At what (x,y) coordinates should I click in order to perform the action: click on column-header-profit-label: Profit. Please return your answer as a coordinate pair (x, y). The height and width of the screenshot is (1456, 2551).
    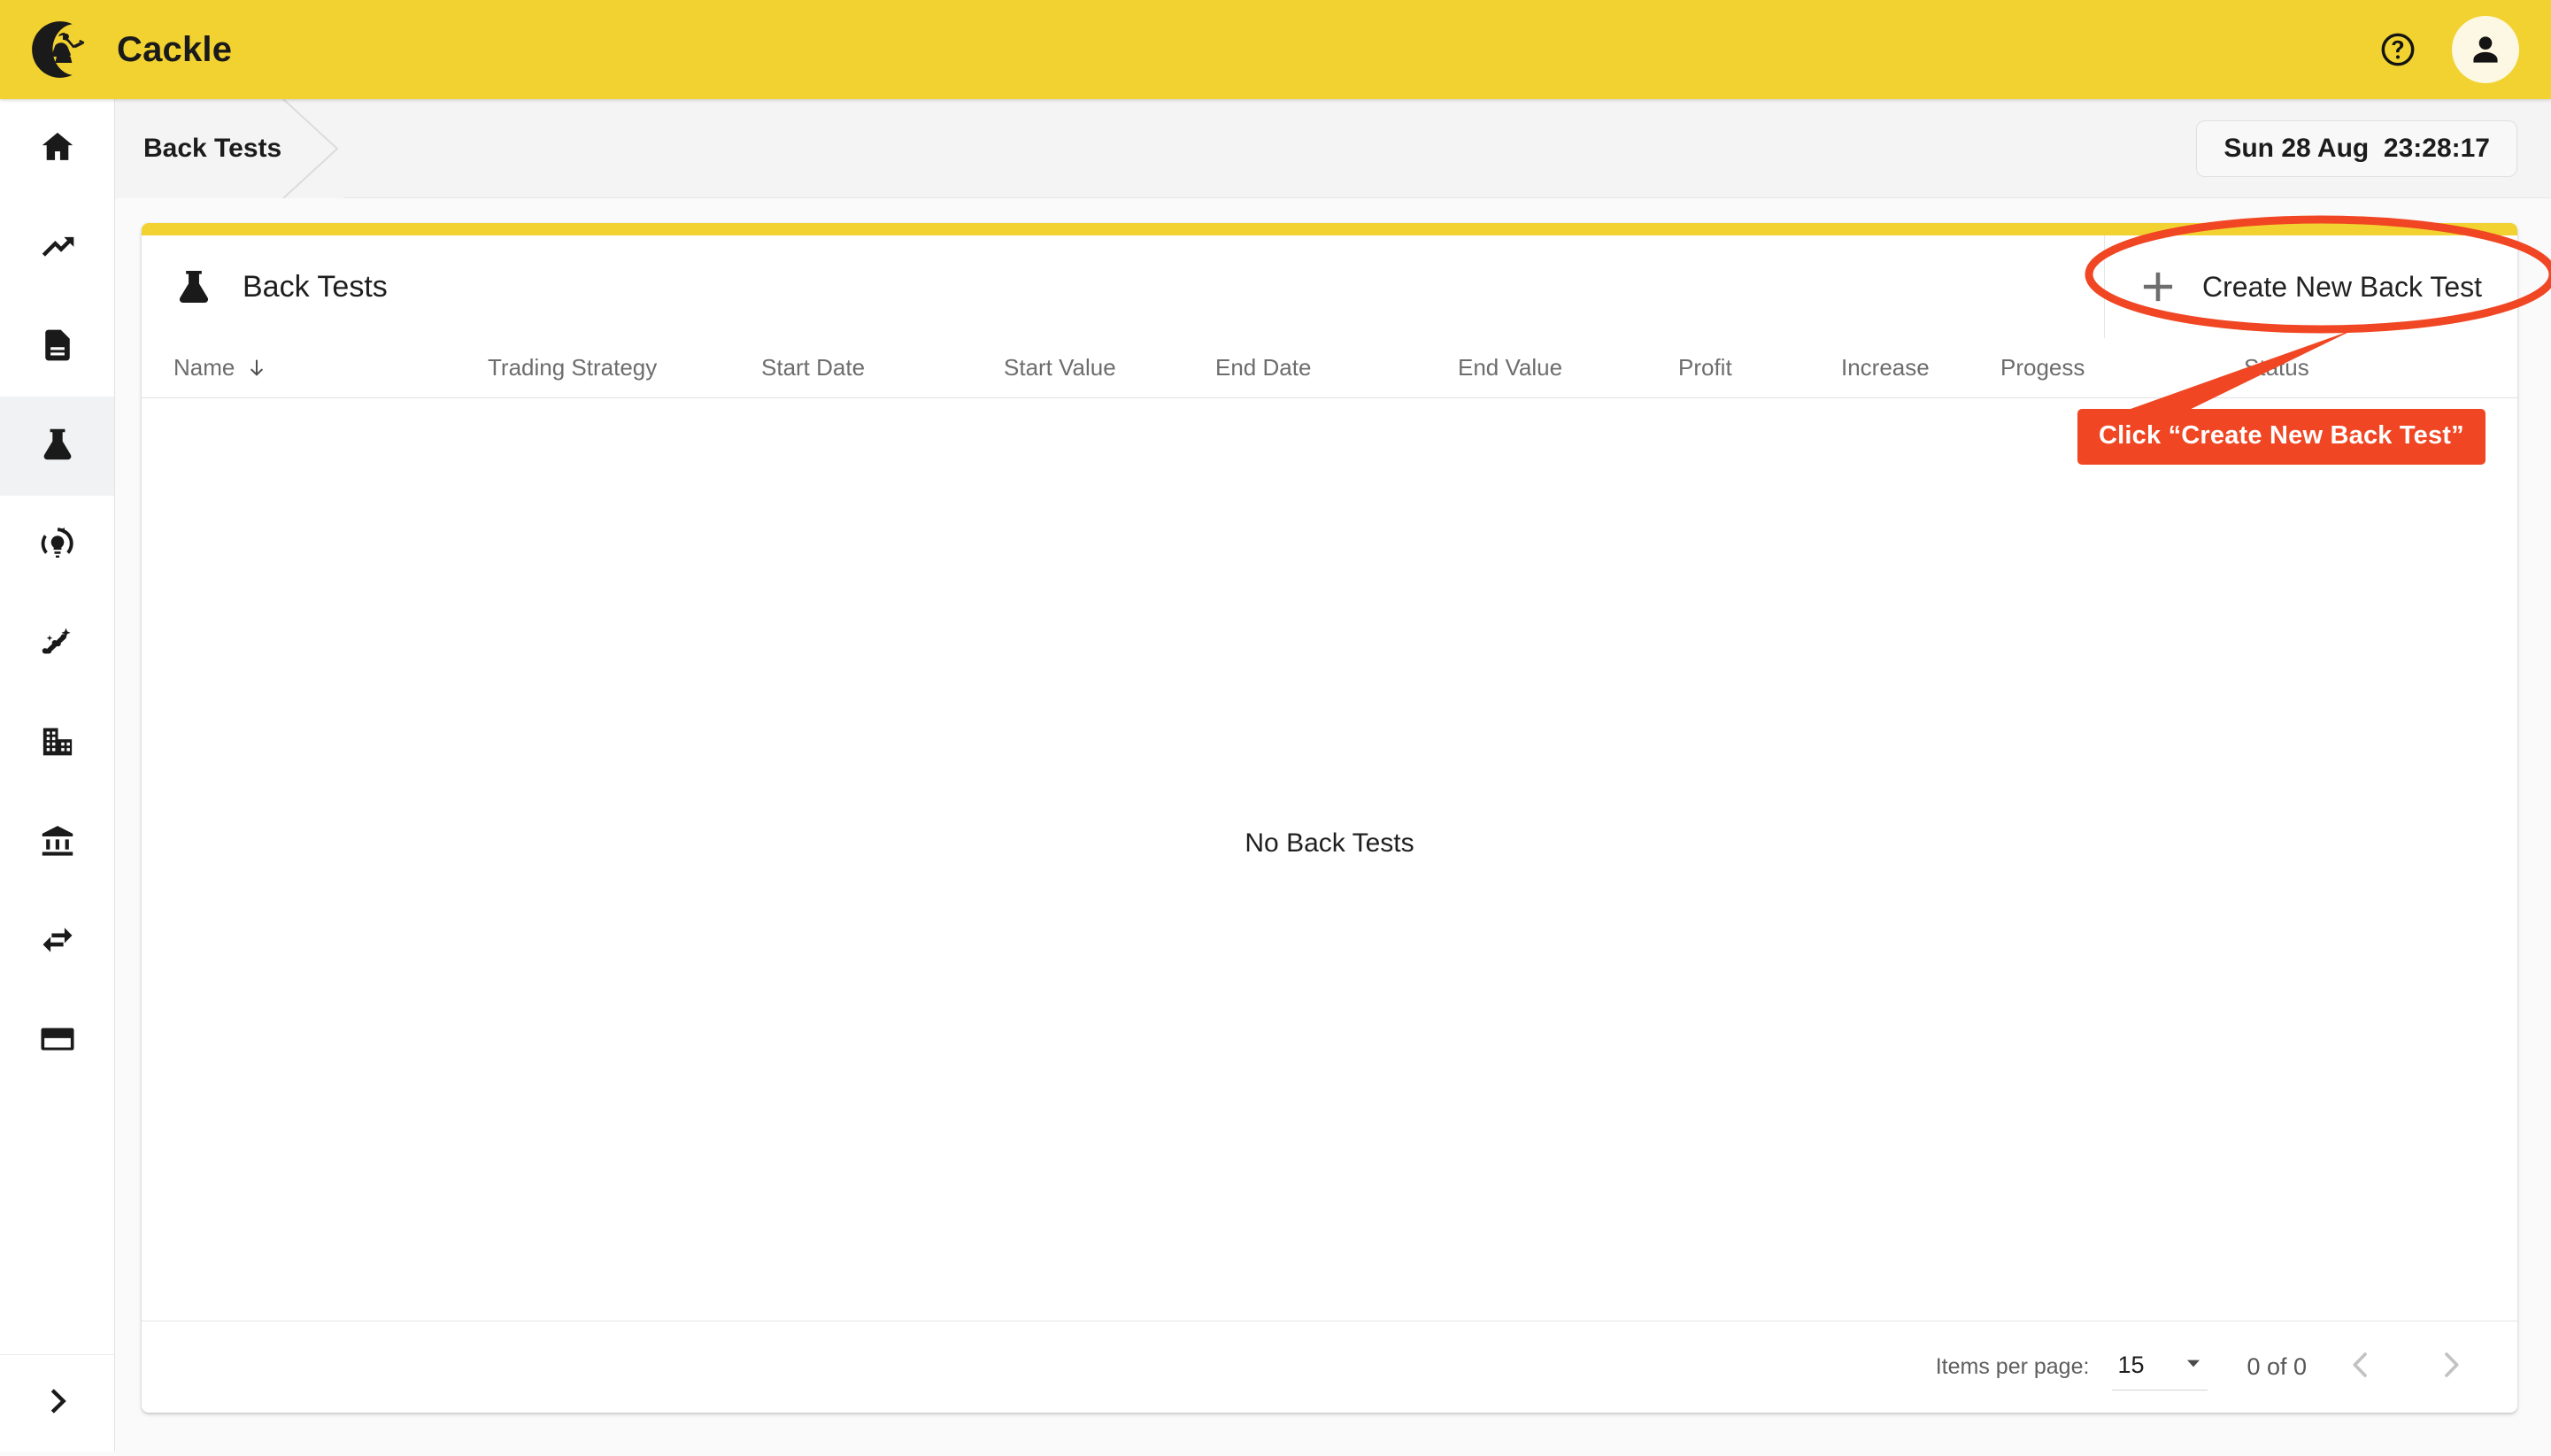
    Looking at the image, I should click on (1705, 367).